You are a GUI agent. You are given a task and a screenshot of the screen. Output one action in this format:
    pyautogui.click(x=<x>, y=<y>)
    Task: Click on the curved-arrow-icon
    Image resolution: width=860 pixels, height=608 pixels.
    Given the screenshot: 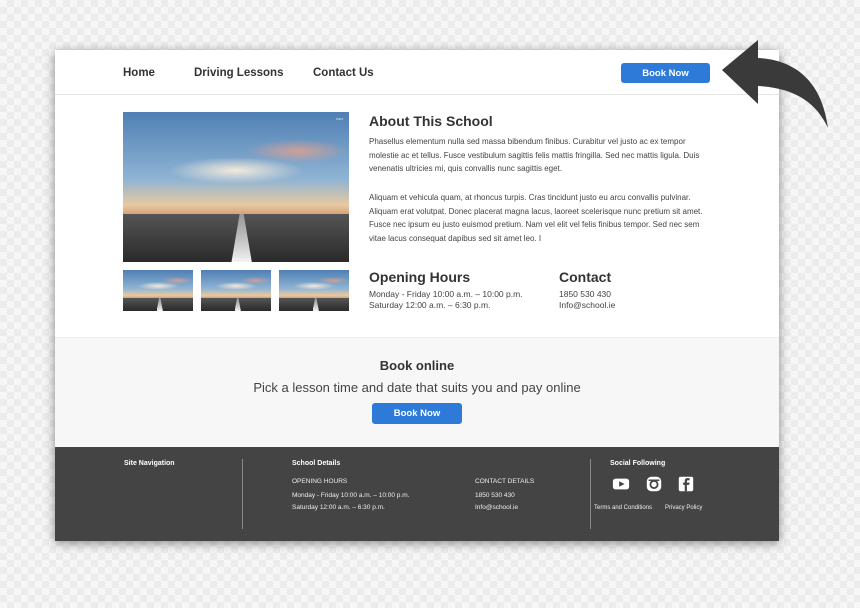 What is the action you would take?
    pyautogui.click(x=775, y=84)
    